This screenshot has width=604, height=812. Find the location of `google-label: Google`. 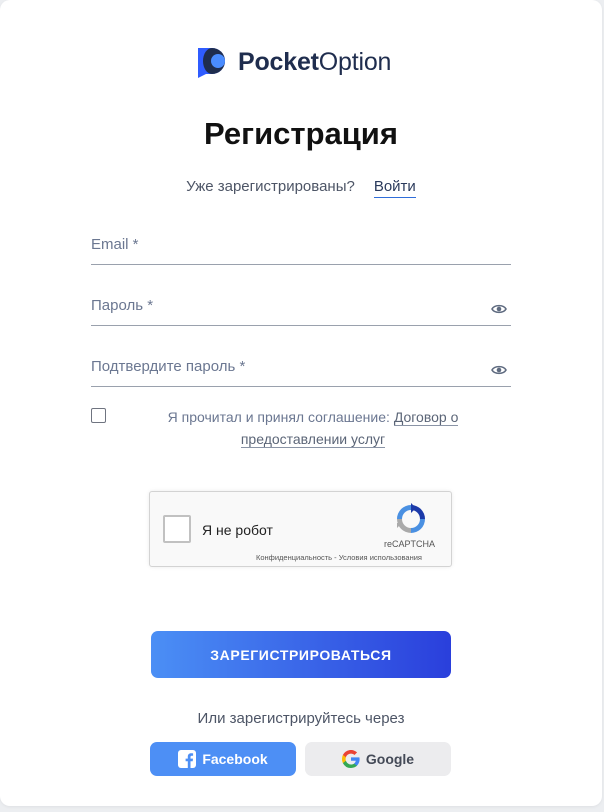

google-label: Google is located at coordinates (390, 759).